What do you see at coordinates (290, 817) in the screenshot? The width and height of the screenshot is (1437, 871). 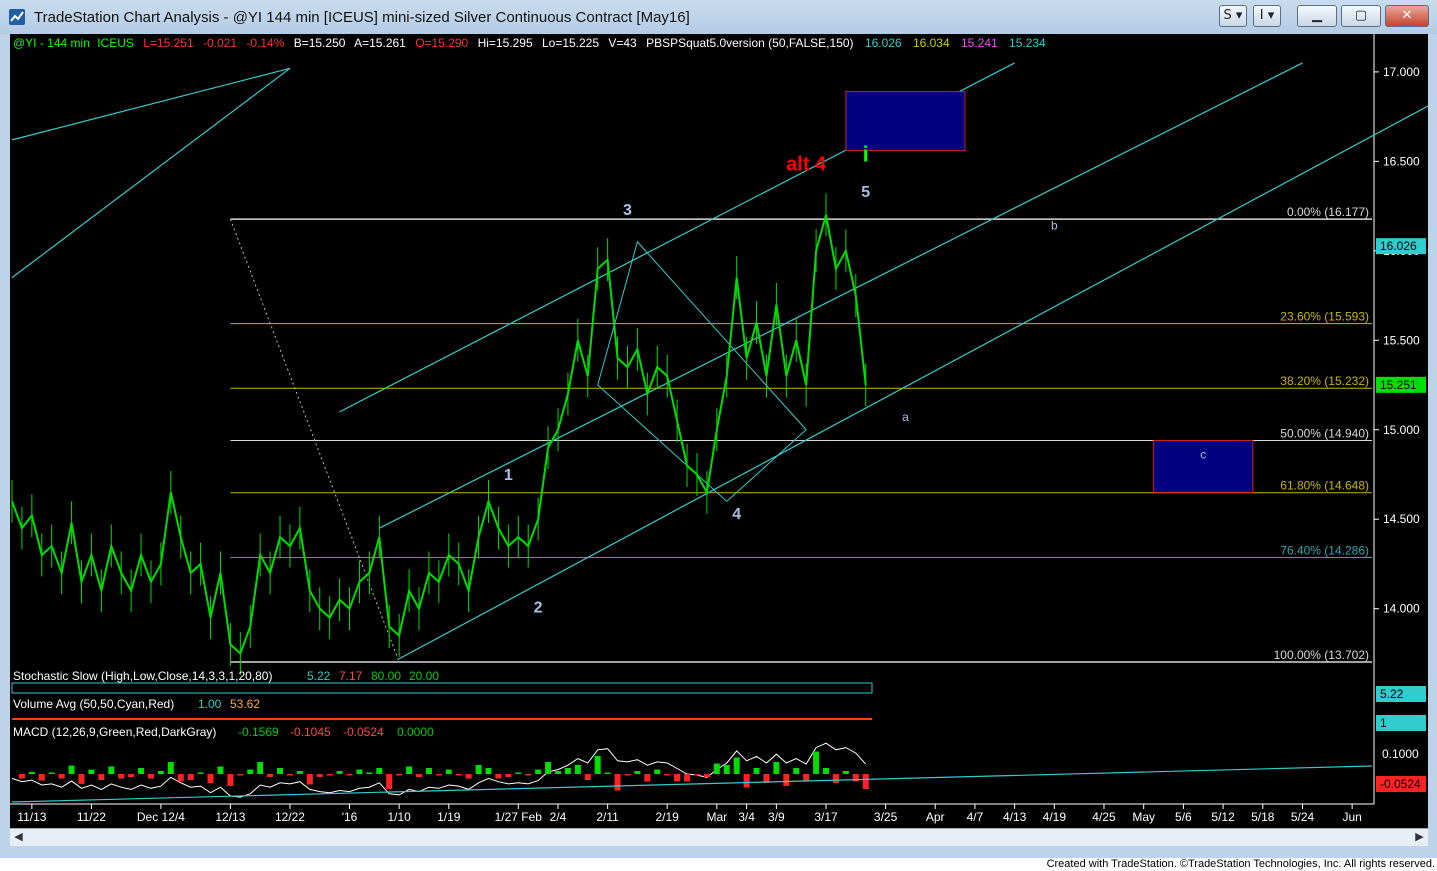 I see `time-tick-label: 12/22` at bounding box center [290, 817].